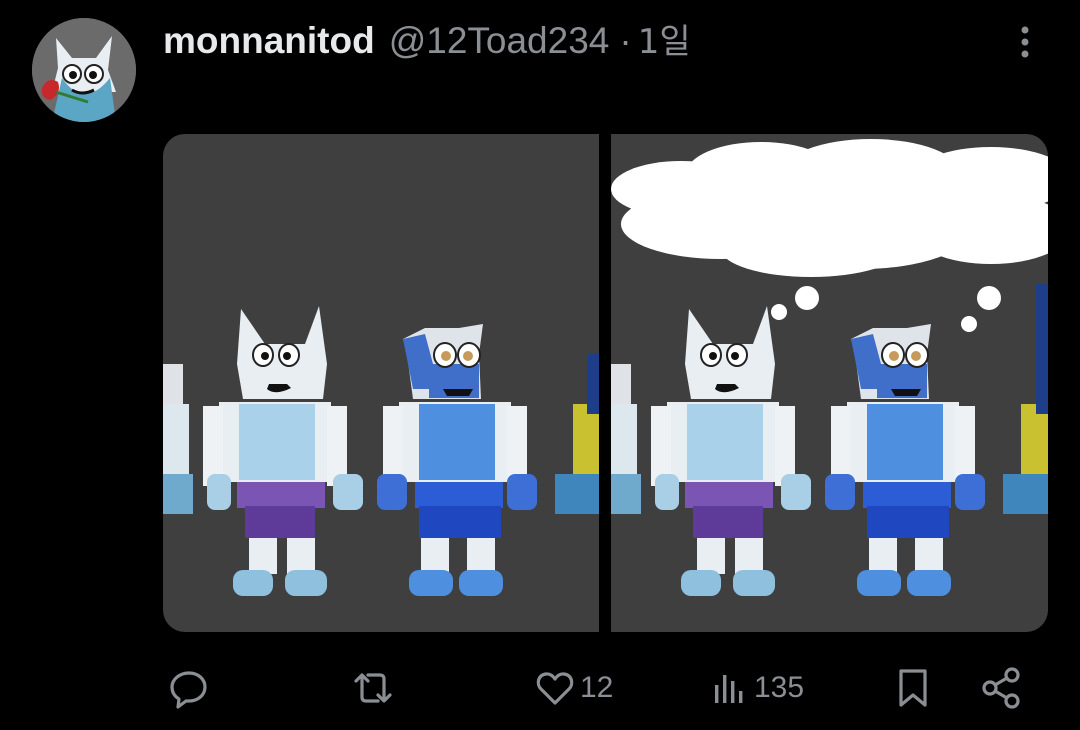 The image size is (1080, 730). I want to click on share-icon, so click(1002, 688).